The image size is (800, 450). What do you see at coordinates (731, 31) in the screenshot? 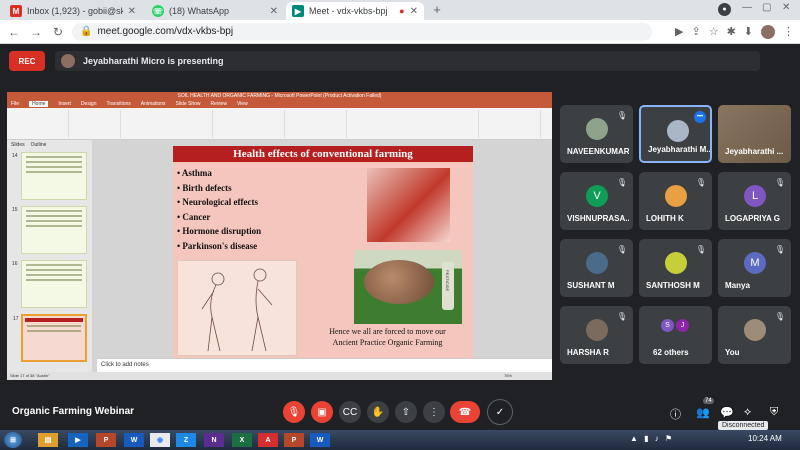
I see `extension-icon: ✱` at bounding box center [731, 31].